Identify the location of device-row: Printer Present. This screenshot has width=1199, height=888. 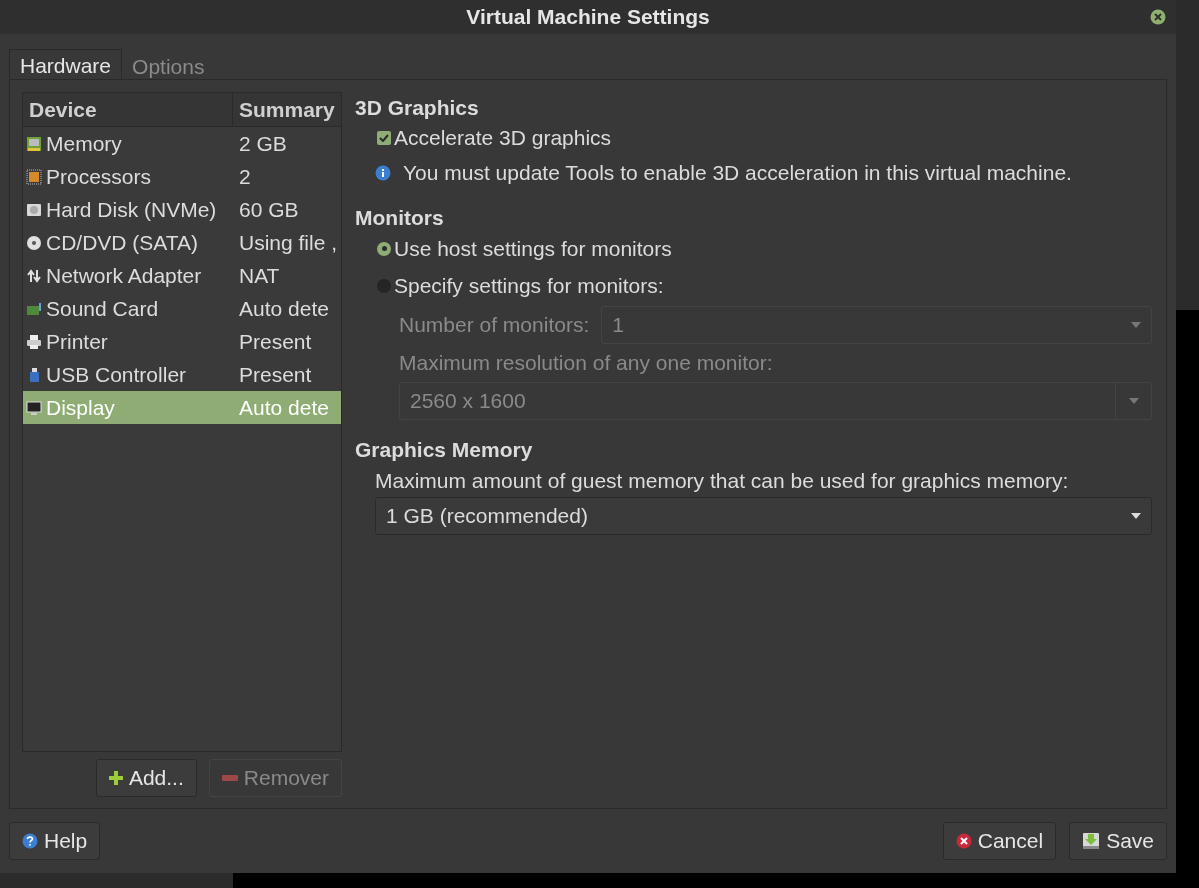
(182, 341).